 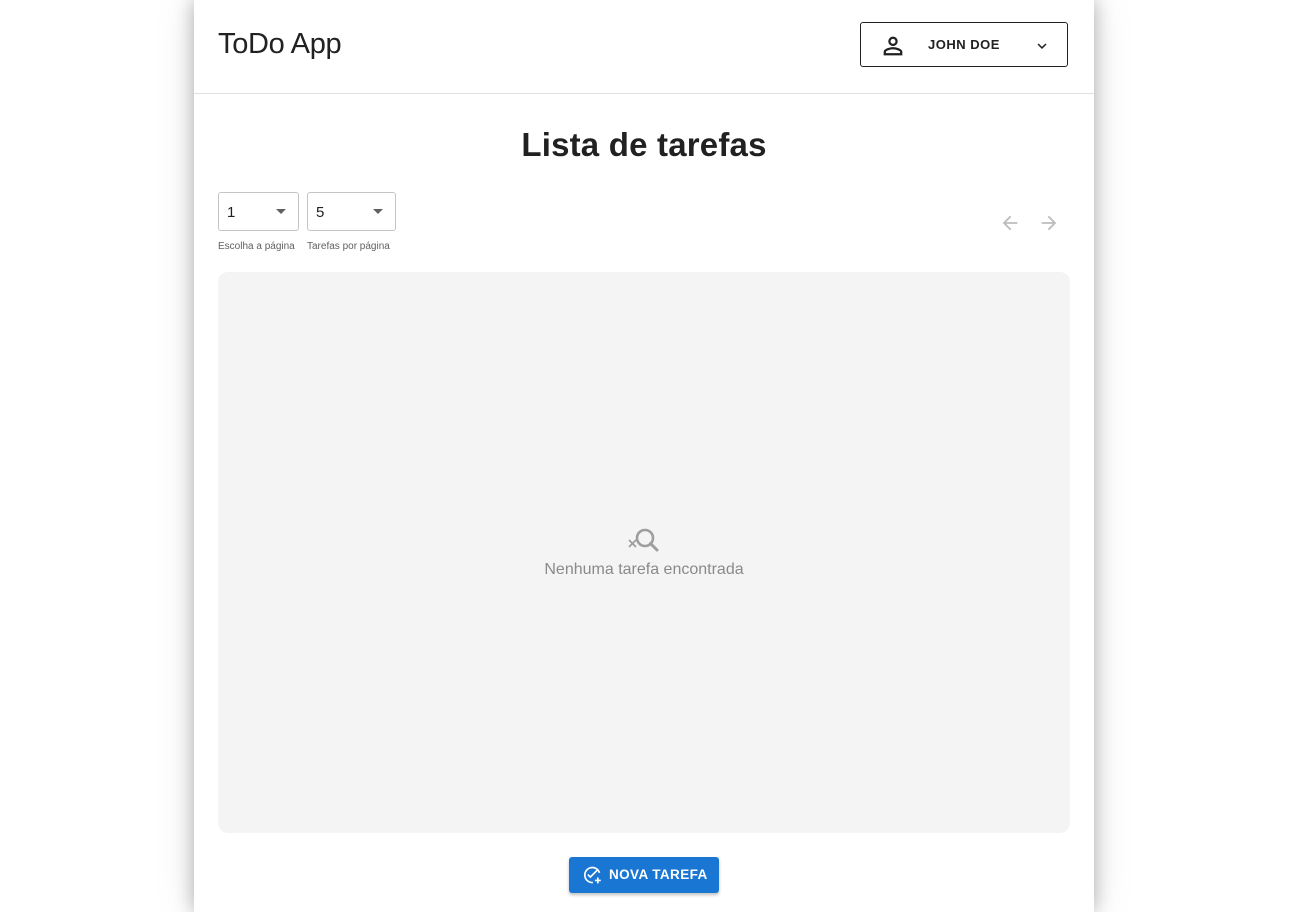 What do you see at coordinates (643, 540) in the screenshot?
I see `search-off-icon` at bounding box center [643, 540].